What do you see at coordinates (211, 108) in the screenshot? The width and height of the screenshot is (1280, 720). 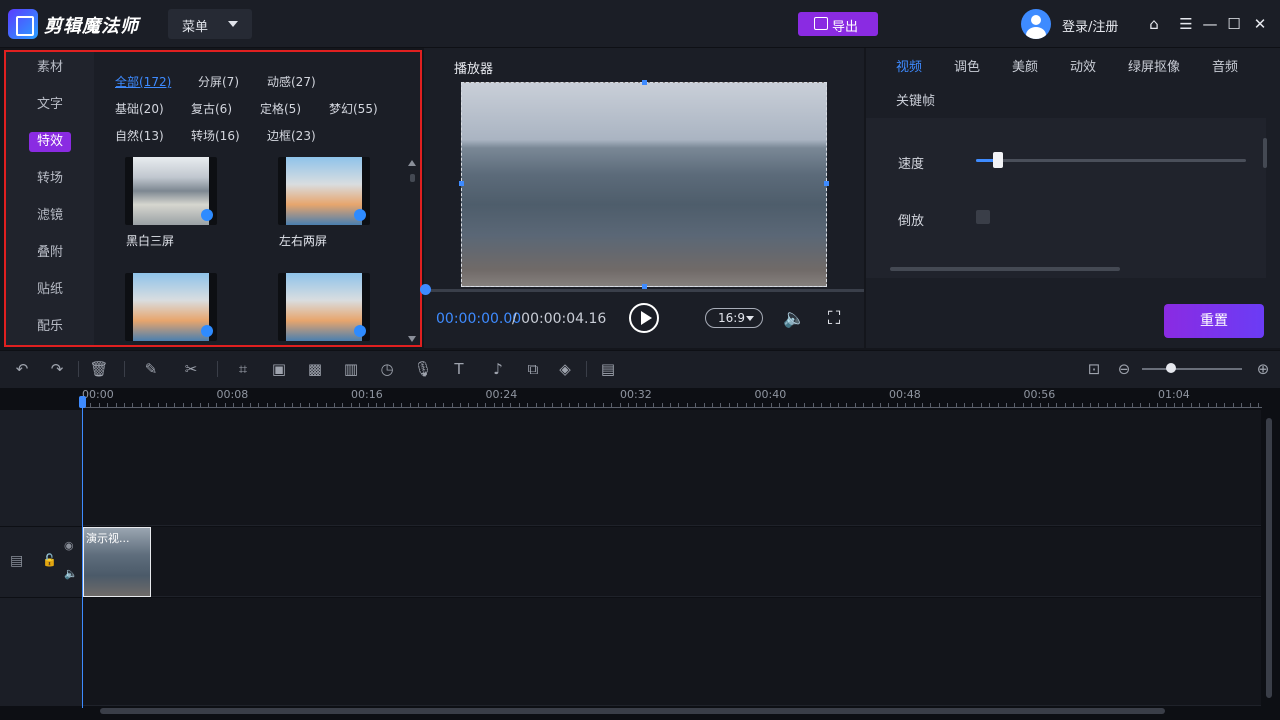 I see `tag-retro: 复古(6)` at bounding box center [211, 108].